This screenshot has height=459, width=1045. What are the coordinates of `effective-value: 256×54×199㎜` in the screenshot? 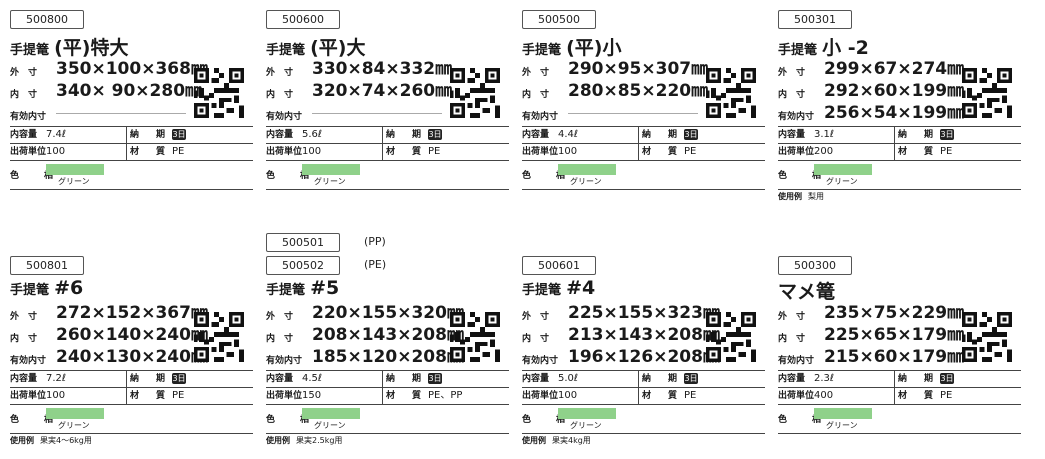 It's located at (894, 113).